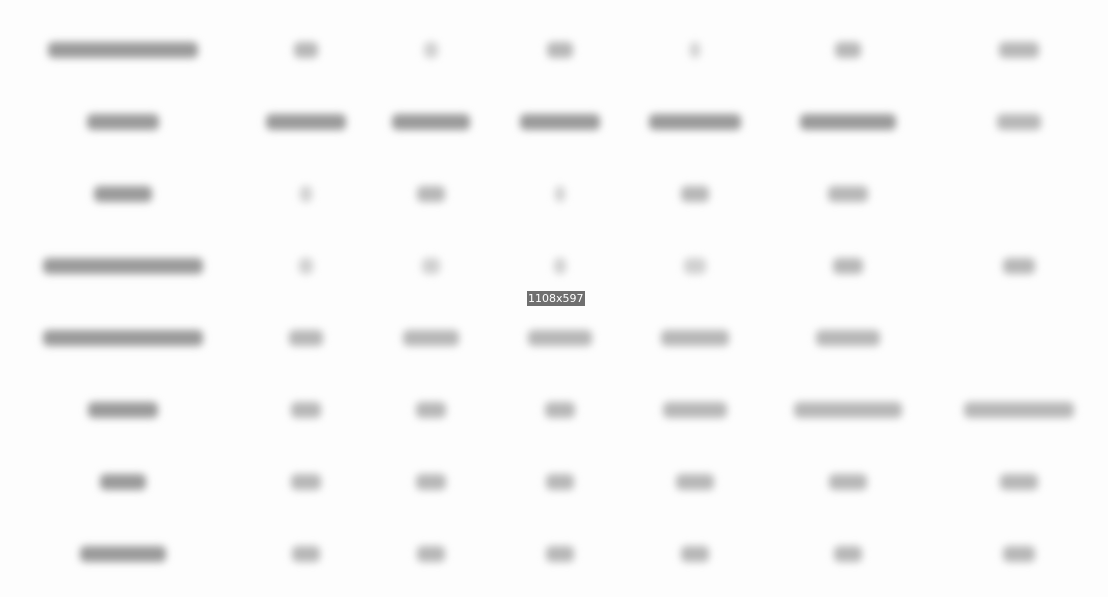 This screenshot has width=1108, height=597. I want to click on dimensions-label: 1108x597, so click(556, 298).